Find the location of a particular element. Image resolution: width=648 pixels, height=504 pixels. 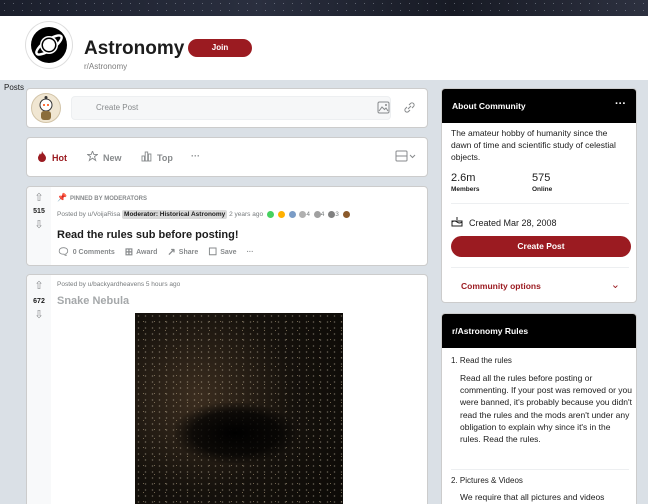

layout-toggle-icon is located at coordinates (406, 157).